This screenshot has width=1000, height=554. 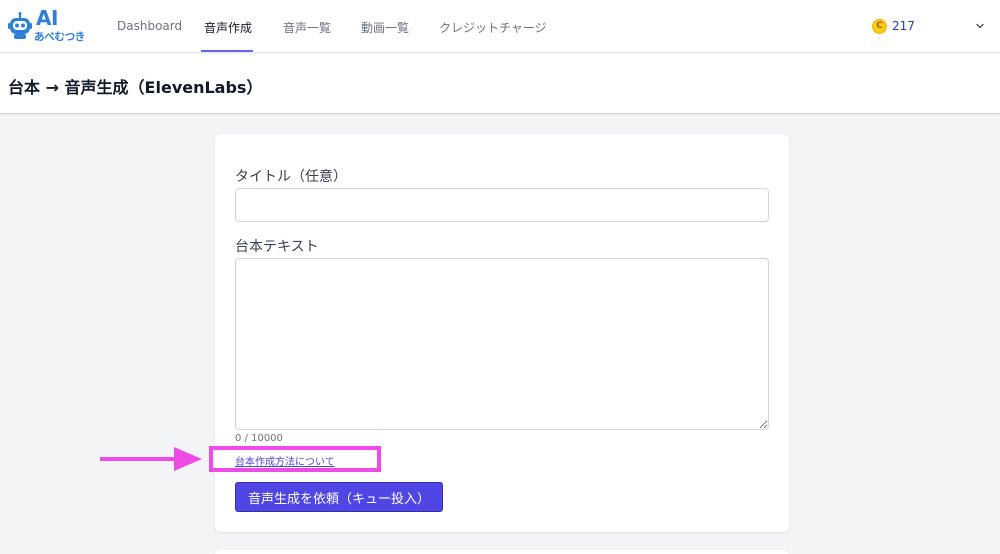 I want to click on title-input, so click(x=502, y=205).